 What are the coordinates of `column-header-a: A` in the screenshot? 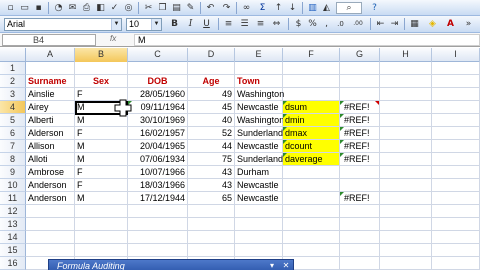 It's located at (50, 55).